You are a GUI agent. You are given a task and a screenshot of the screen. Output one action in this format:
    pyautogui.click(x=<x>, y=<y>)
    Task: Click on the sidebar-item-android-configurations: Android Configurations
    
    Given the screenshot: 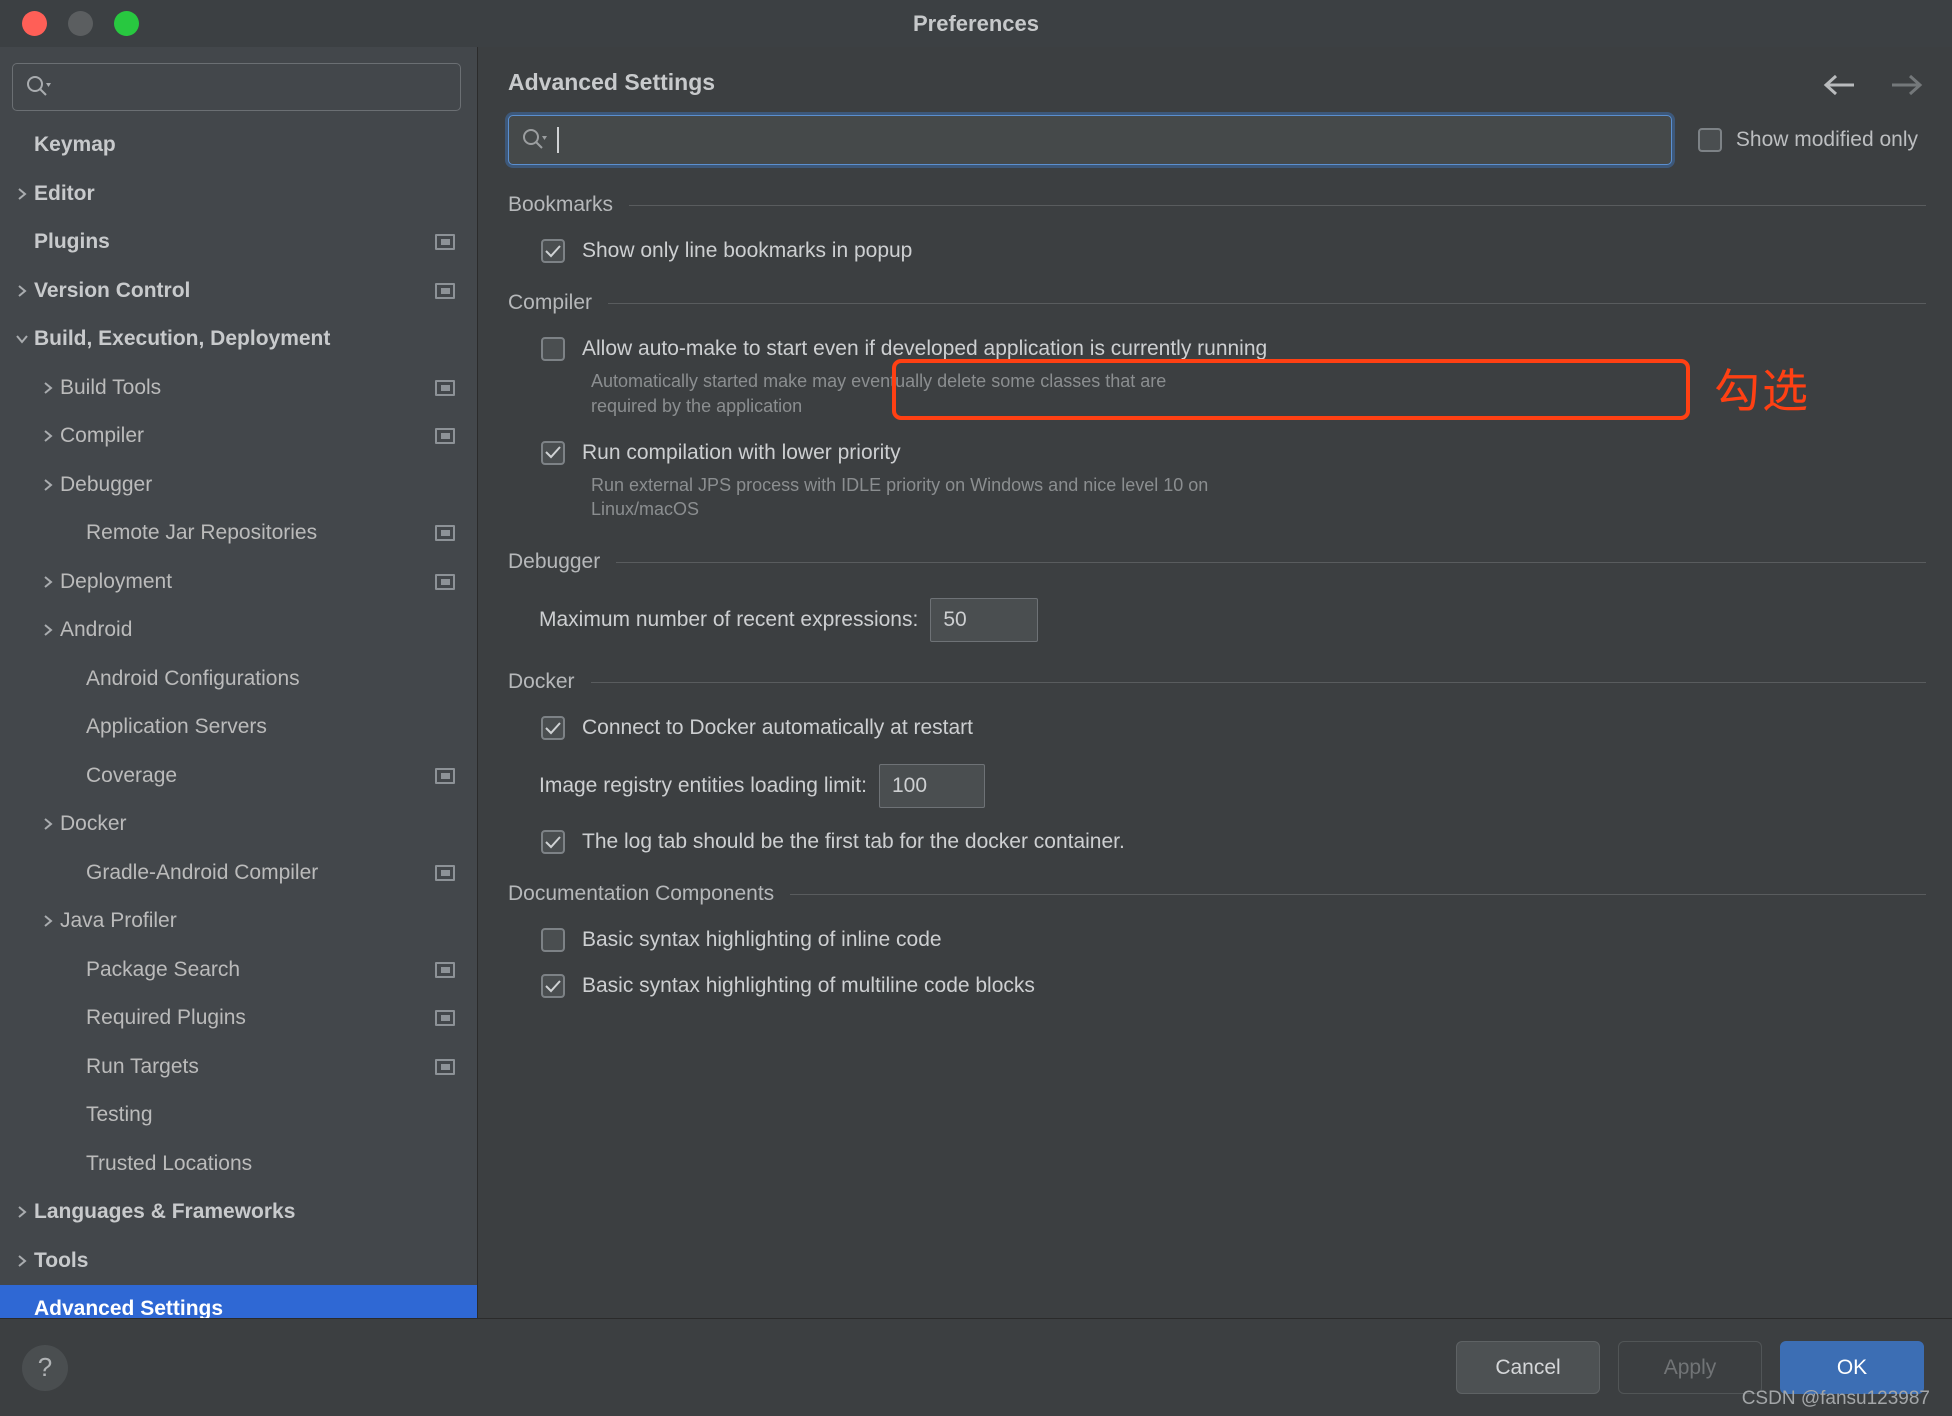 What is the action you would take?
    pyautogui.click(x=238, y=679)
    